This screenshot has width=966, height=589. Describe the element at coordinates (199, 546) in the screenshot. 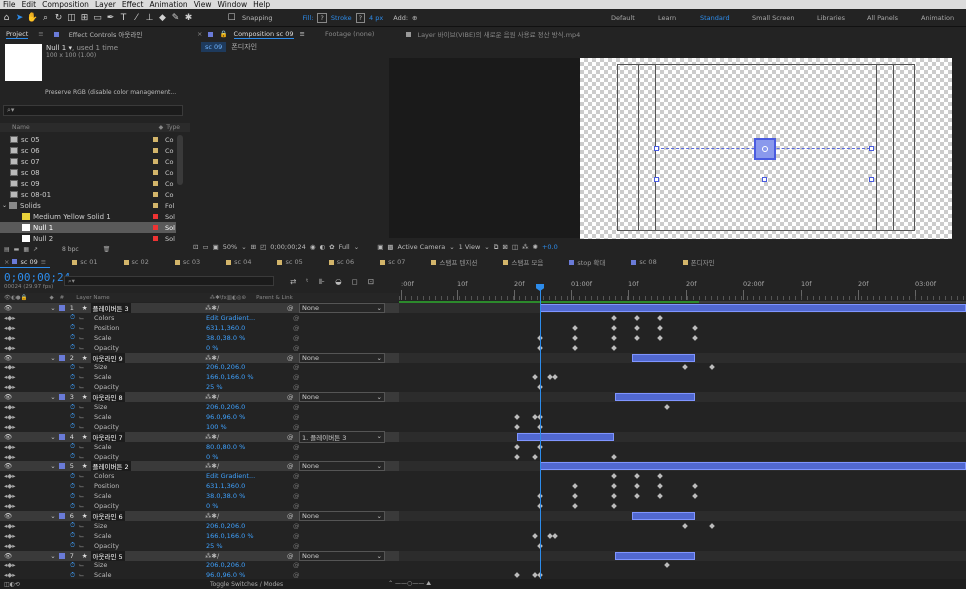

I see `timeline-property-row: ◂◆▸ ⏱ ⌙ Opacity 25 % @` at that location.